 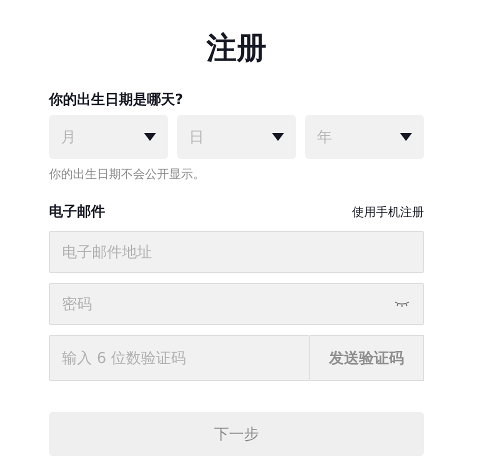 What do you see at coordinates (236, 304) in the screenshot?
I see `password-field: 密码` at bounding box center [236, 304].